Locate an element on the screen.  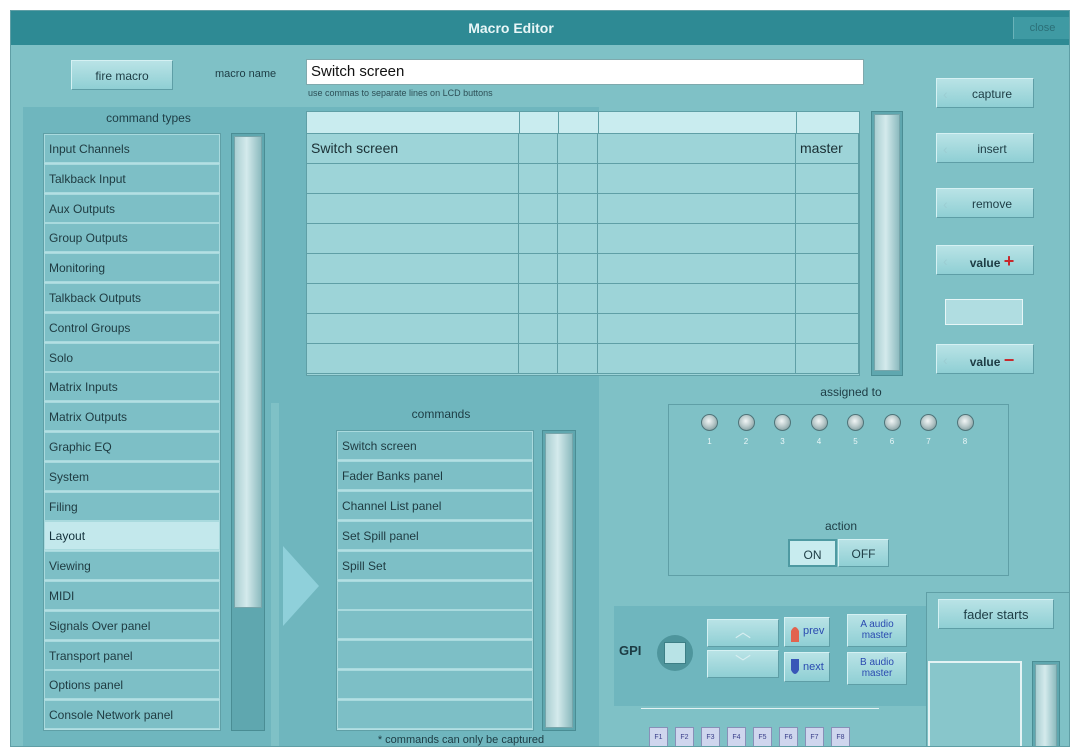
fader-starts-button: fader starts is located at coordinates (996, 614).